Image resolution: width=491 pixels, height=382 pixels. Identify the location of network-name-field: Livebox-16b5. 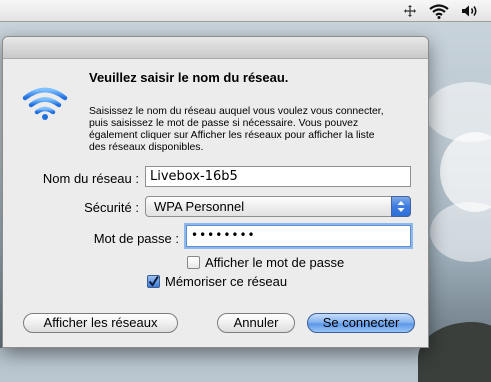
(278, 176).